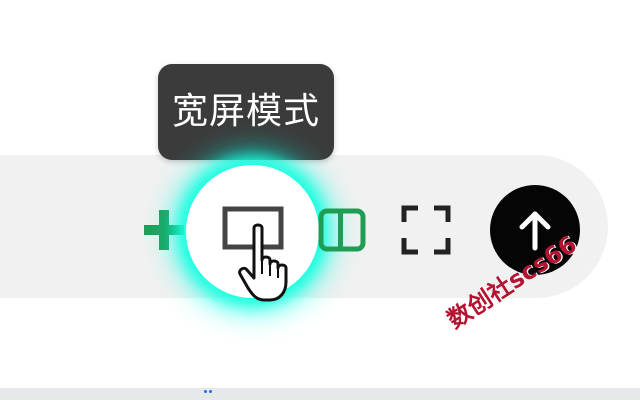 This screenshot has height=400, width=640. I want to click on fullscreen-button, so click(426, 230).